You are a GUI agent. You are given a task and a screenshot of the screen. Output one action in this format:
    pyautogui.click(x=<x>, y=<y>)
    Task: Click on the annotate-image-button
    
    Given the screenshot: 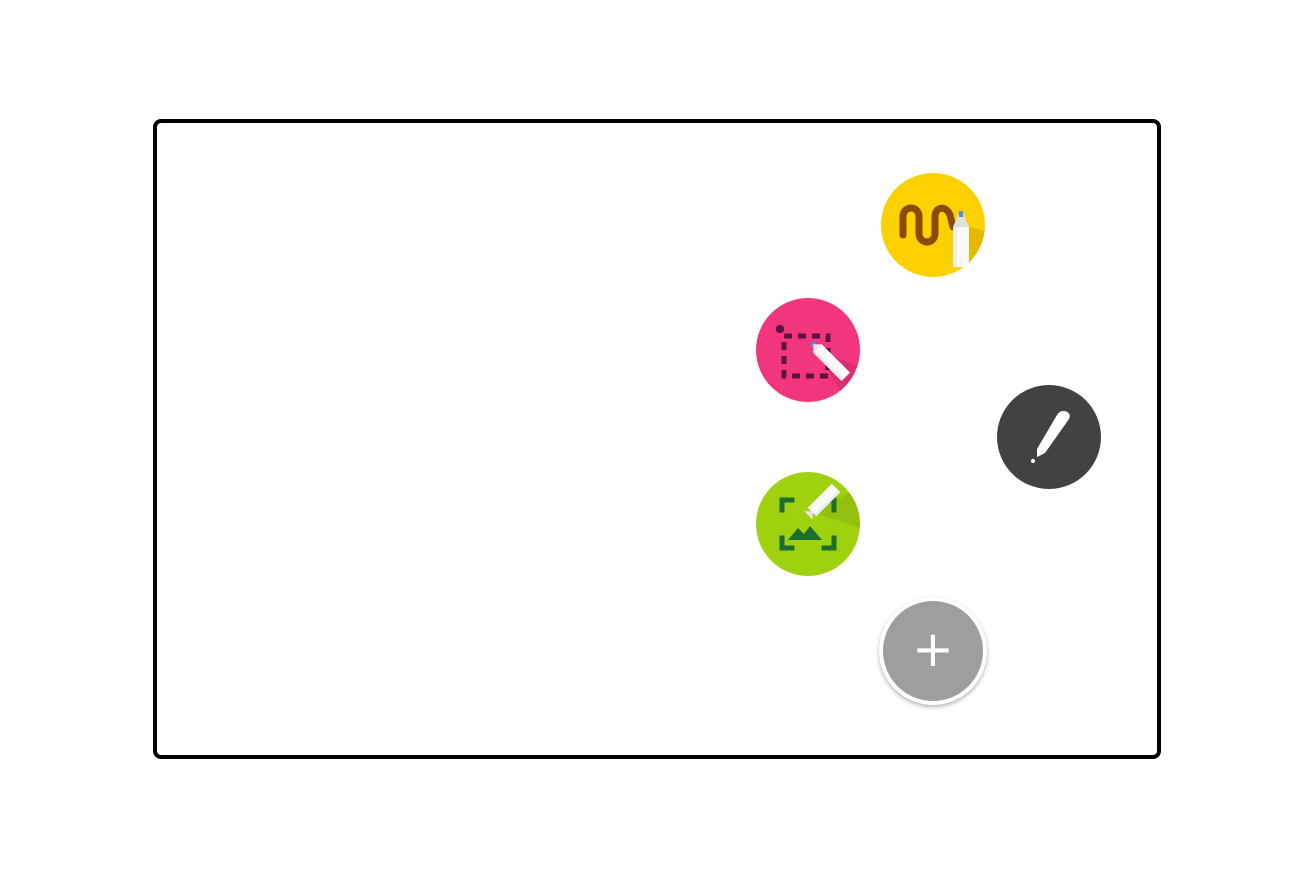 What is the action you would take?
    pyautogui.click(x=808, y=524)
    